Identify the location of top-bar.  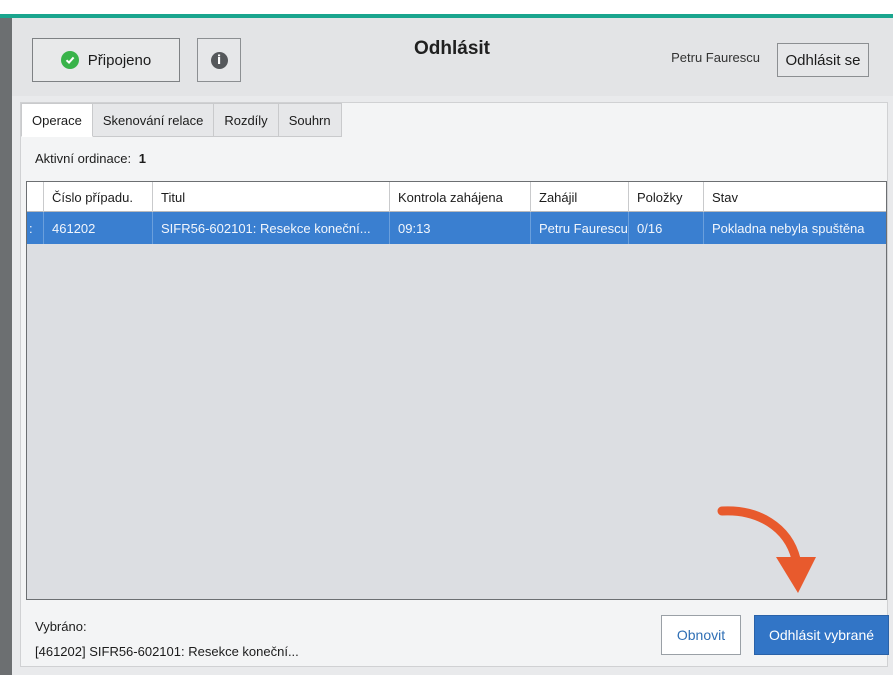
(446, 7).